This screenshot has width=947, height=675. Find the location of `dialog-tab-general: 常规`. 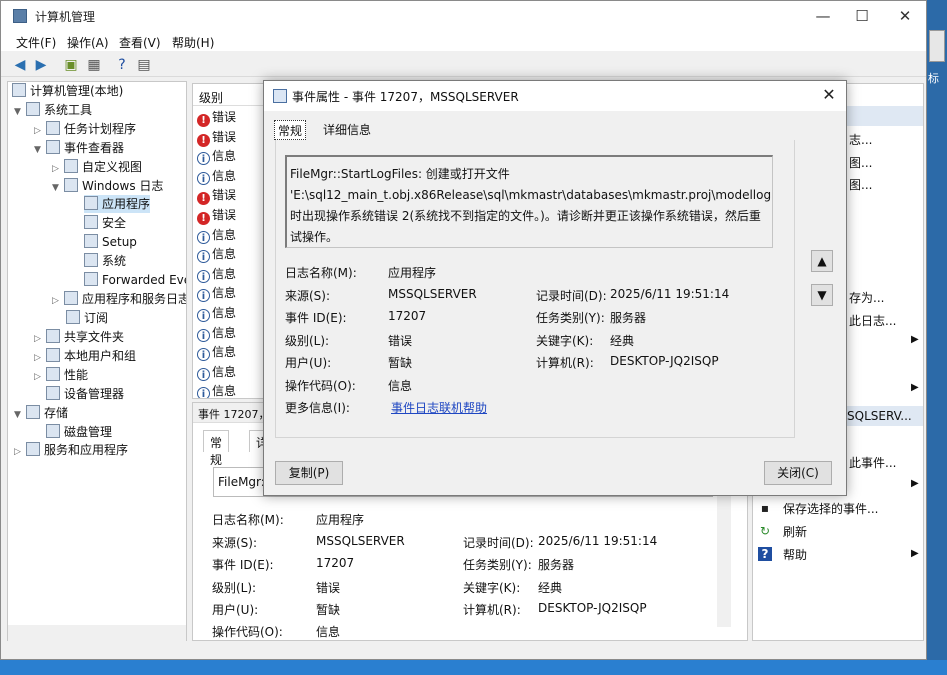

dialog-tab-general: 常规 is located at coordinates (290, 130).